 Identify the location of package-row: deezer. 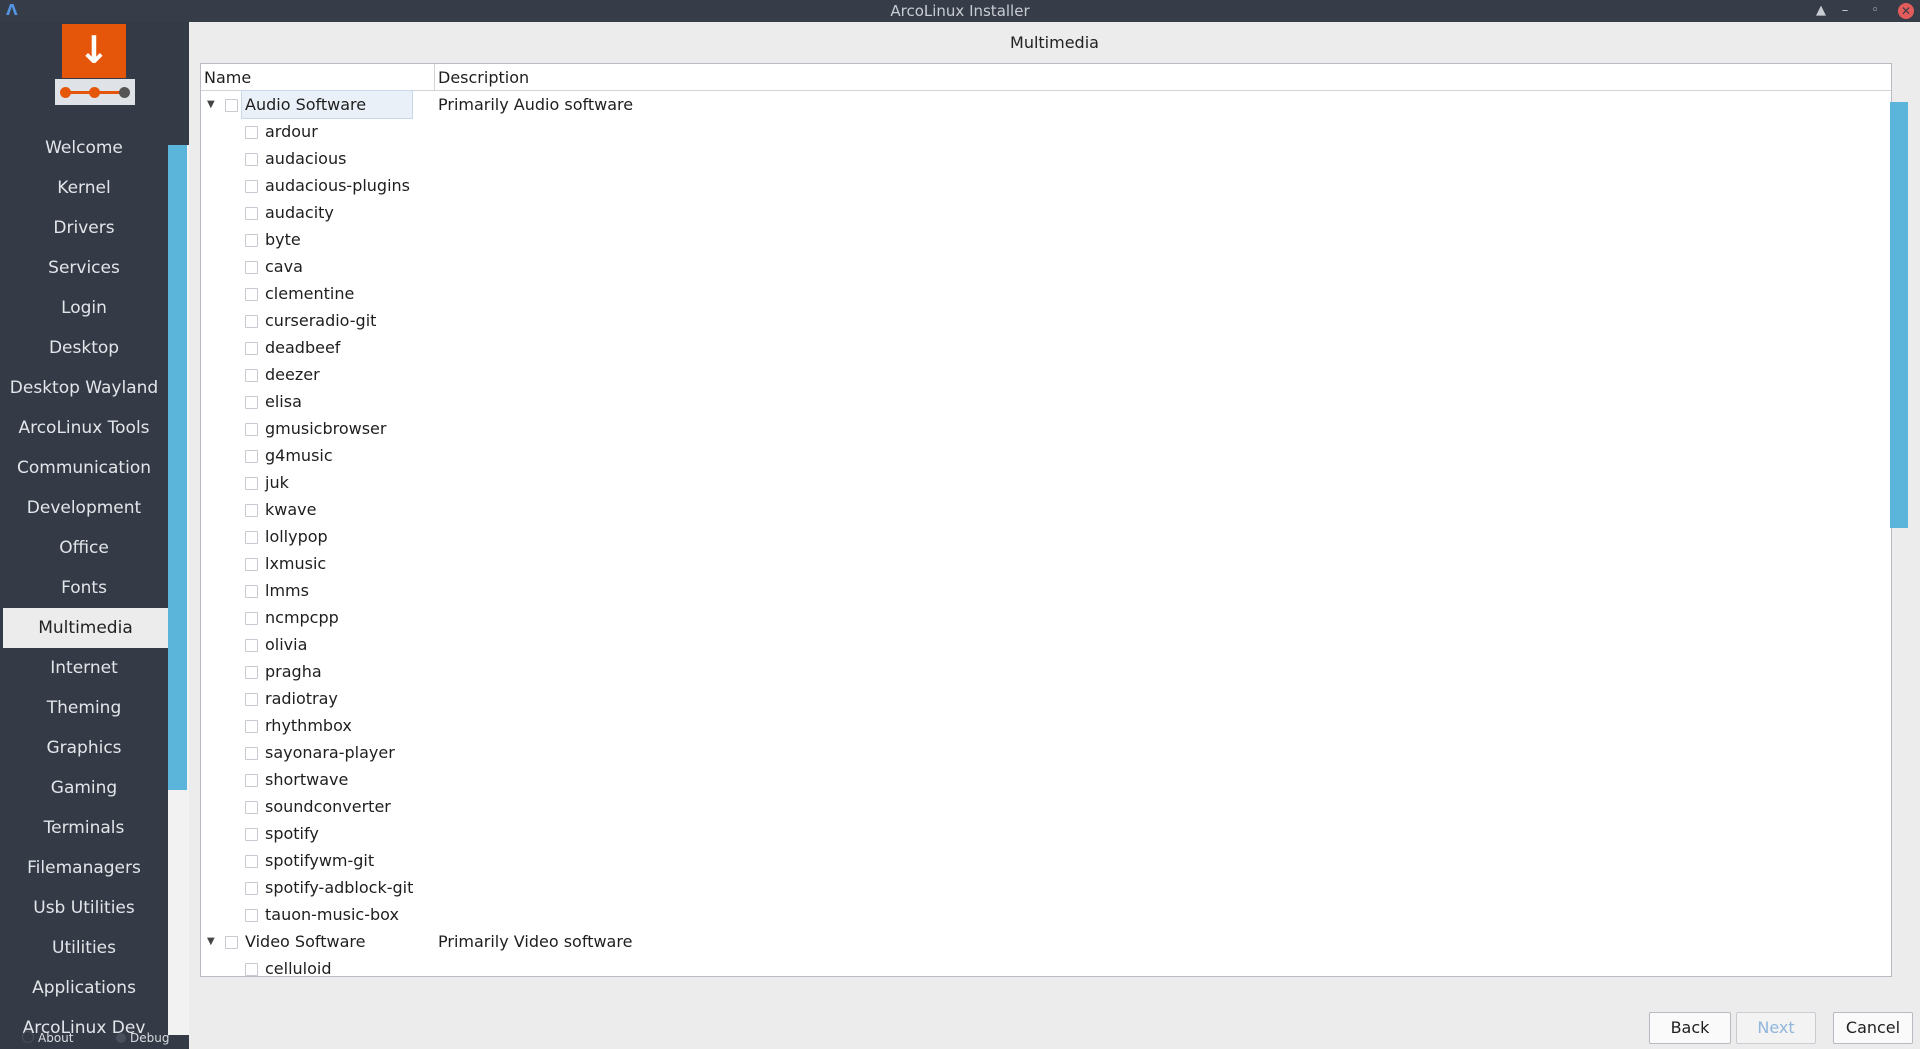
(1046, 374).